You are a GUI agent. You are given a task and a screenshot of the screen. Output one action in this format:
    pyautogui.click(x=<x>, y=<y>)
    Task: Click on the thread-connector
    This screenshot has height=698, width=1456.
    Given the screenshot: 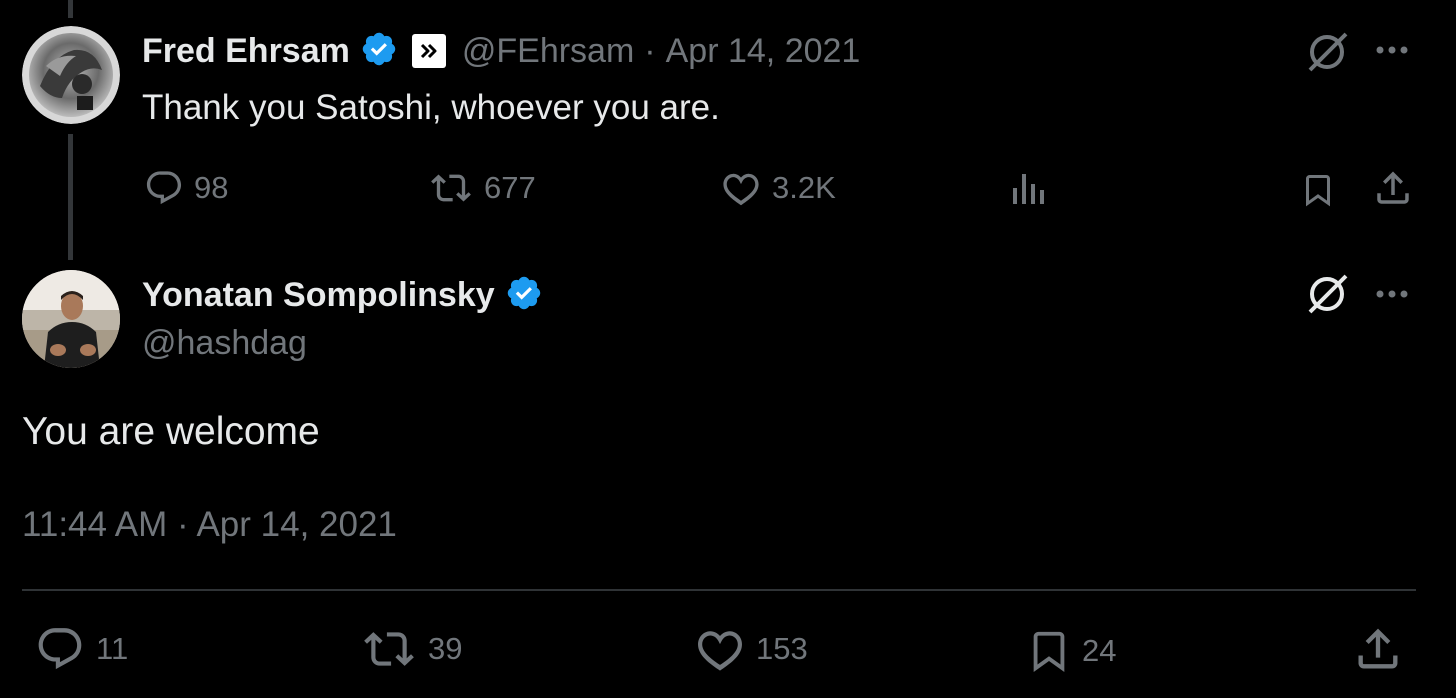 What is the action you would take?
    pyautogui.click(x=70, y=197)
    